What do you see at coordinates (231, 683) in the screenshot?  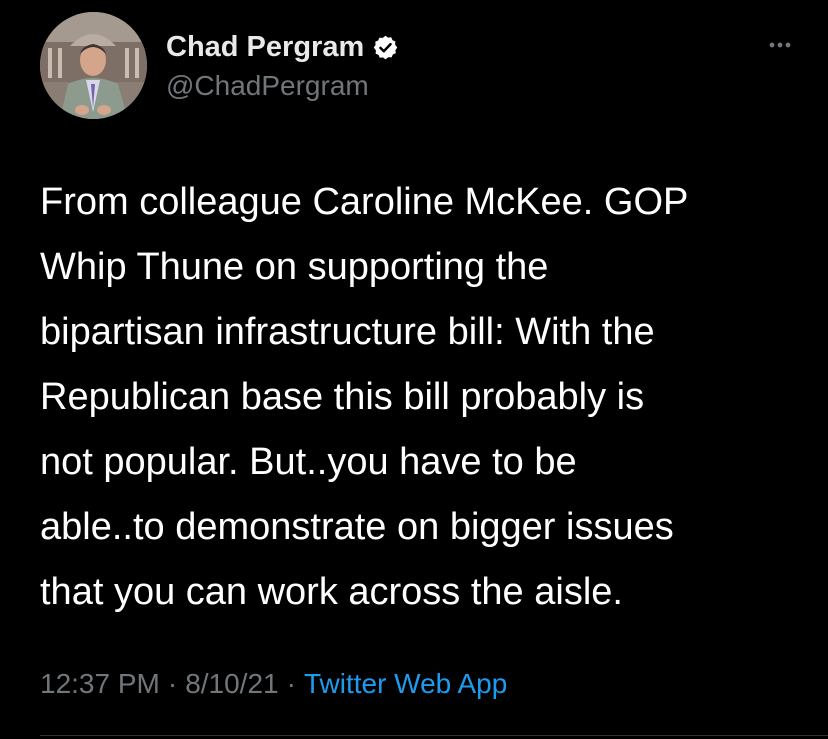 I see `tweet-date: 8/10/21` at bounding box center [231, 683].